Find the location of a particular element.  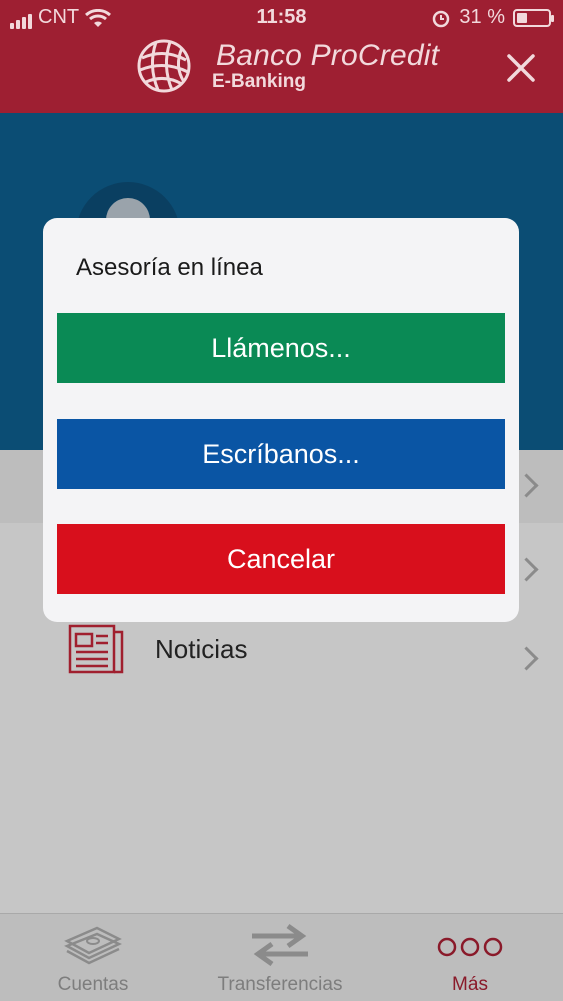

tab-label: Cuentas is located at coordinates (93, 984).